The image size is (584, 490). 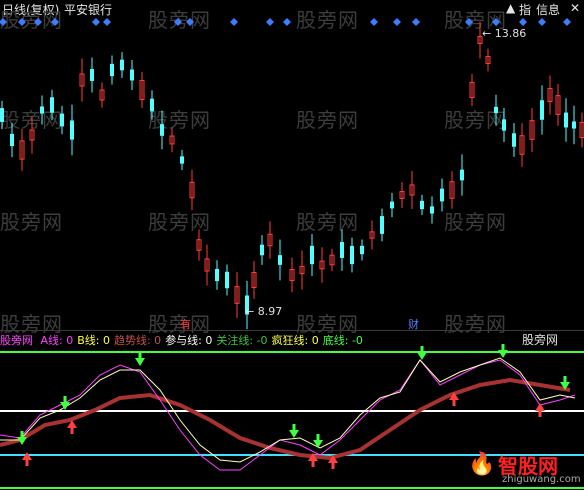 I want to click on logo-url: zhiguwang.com, so click(x=541, y=479).